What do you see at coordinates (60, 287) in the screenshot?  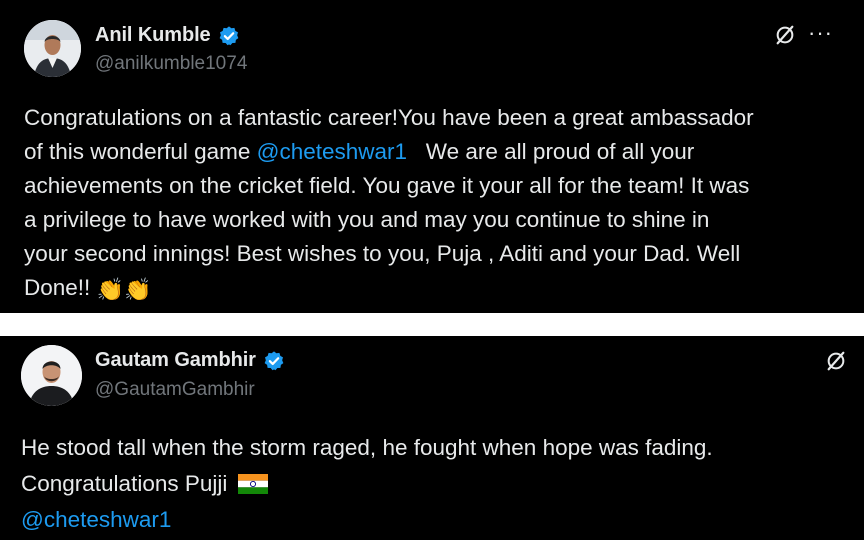 I see `text-span: Done!!` at bounding box center [60, 287].